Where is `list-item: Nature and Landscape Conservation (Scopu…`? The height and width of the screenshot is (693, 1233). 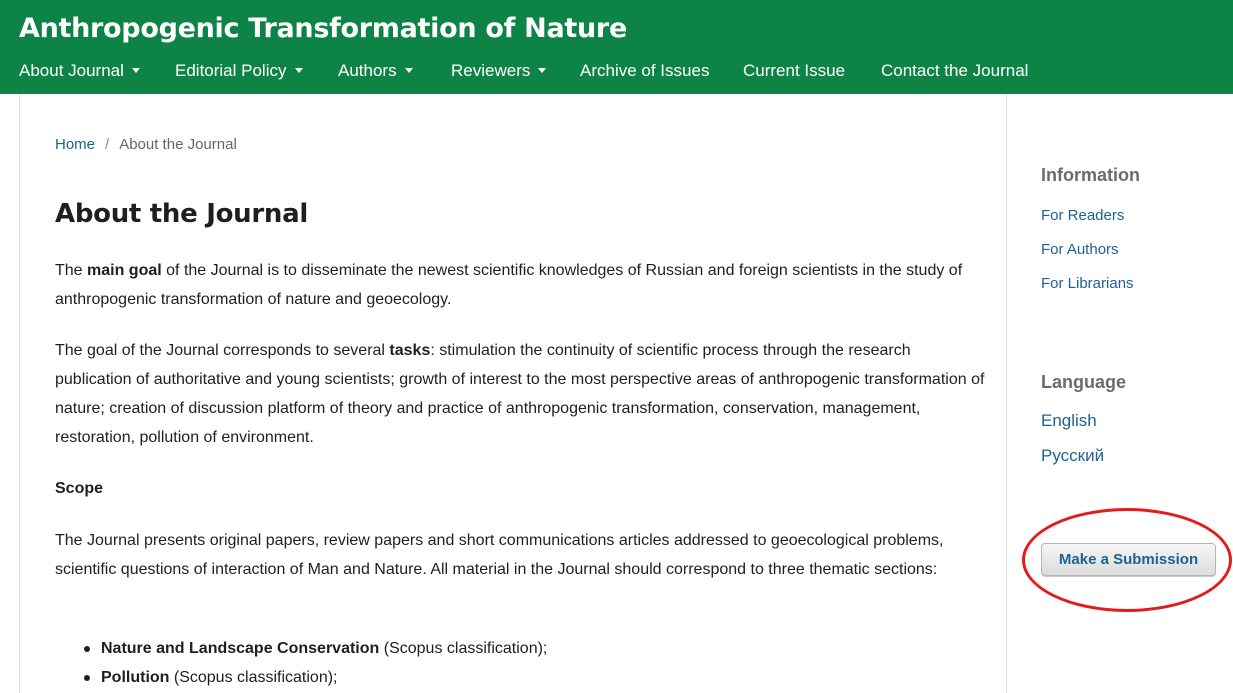
list-item: Nature and Landscape Conservation (Scopu… is located at coordinates (520, 648).